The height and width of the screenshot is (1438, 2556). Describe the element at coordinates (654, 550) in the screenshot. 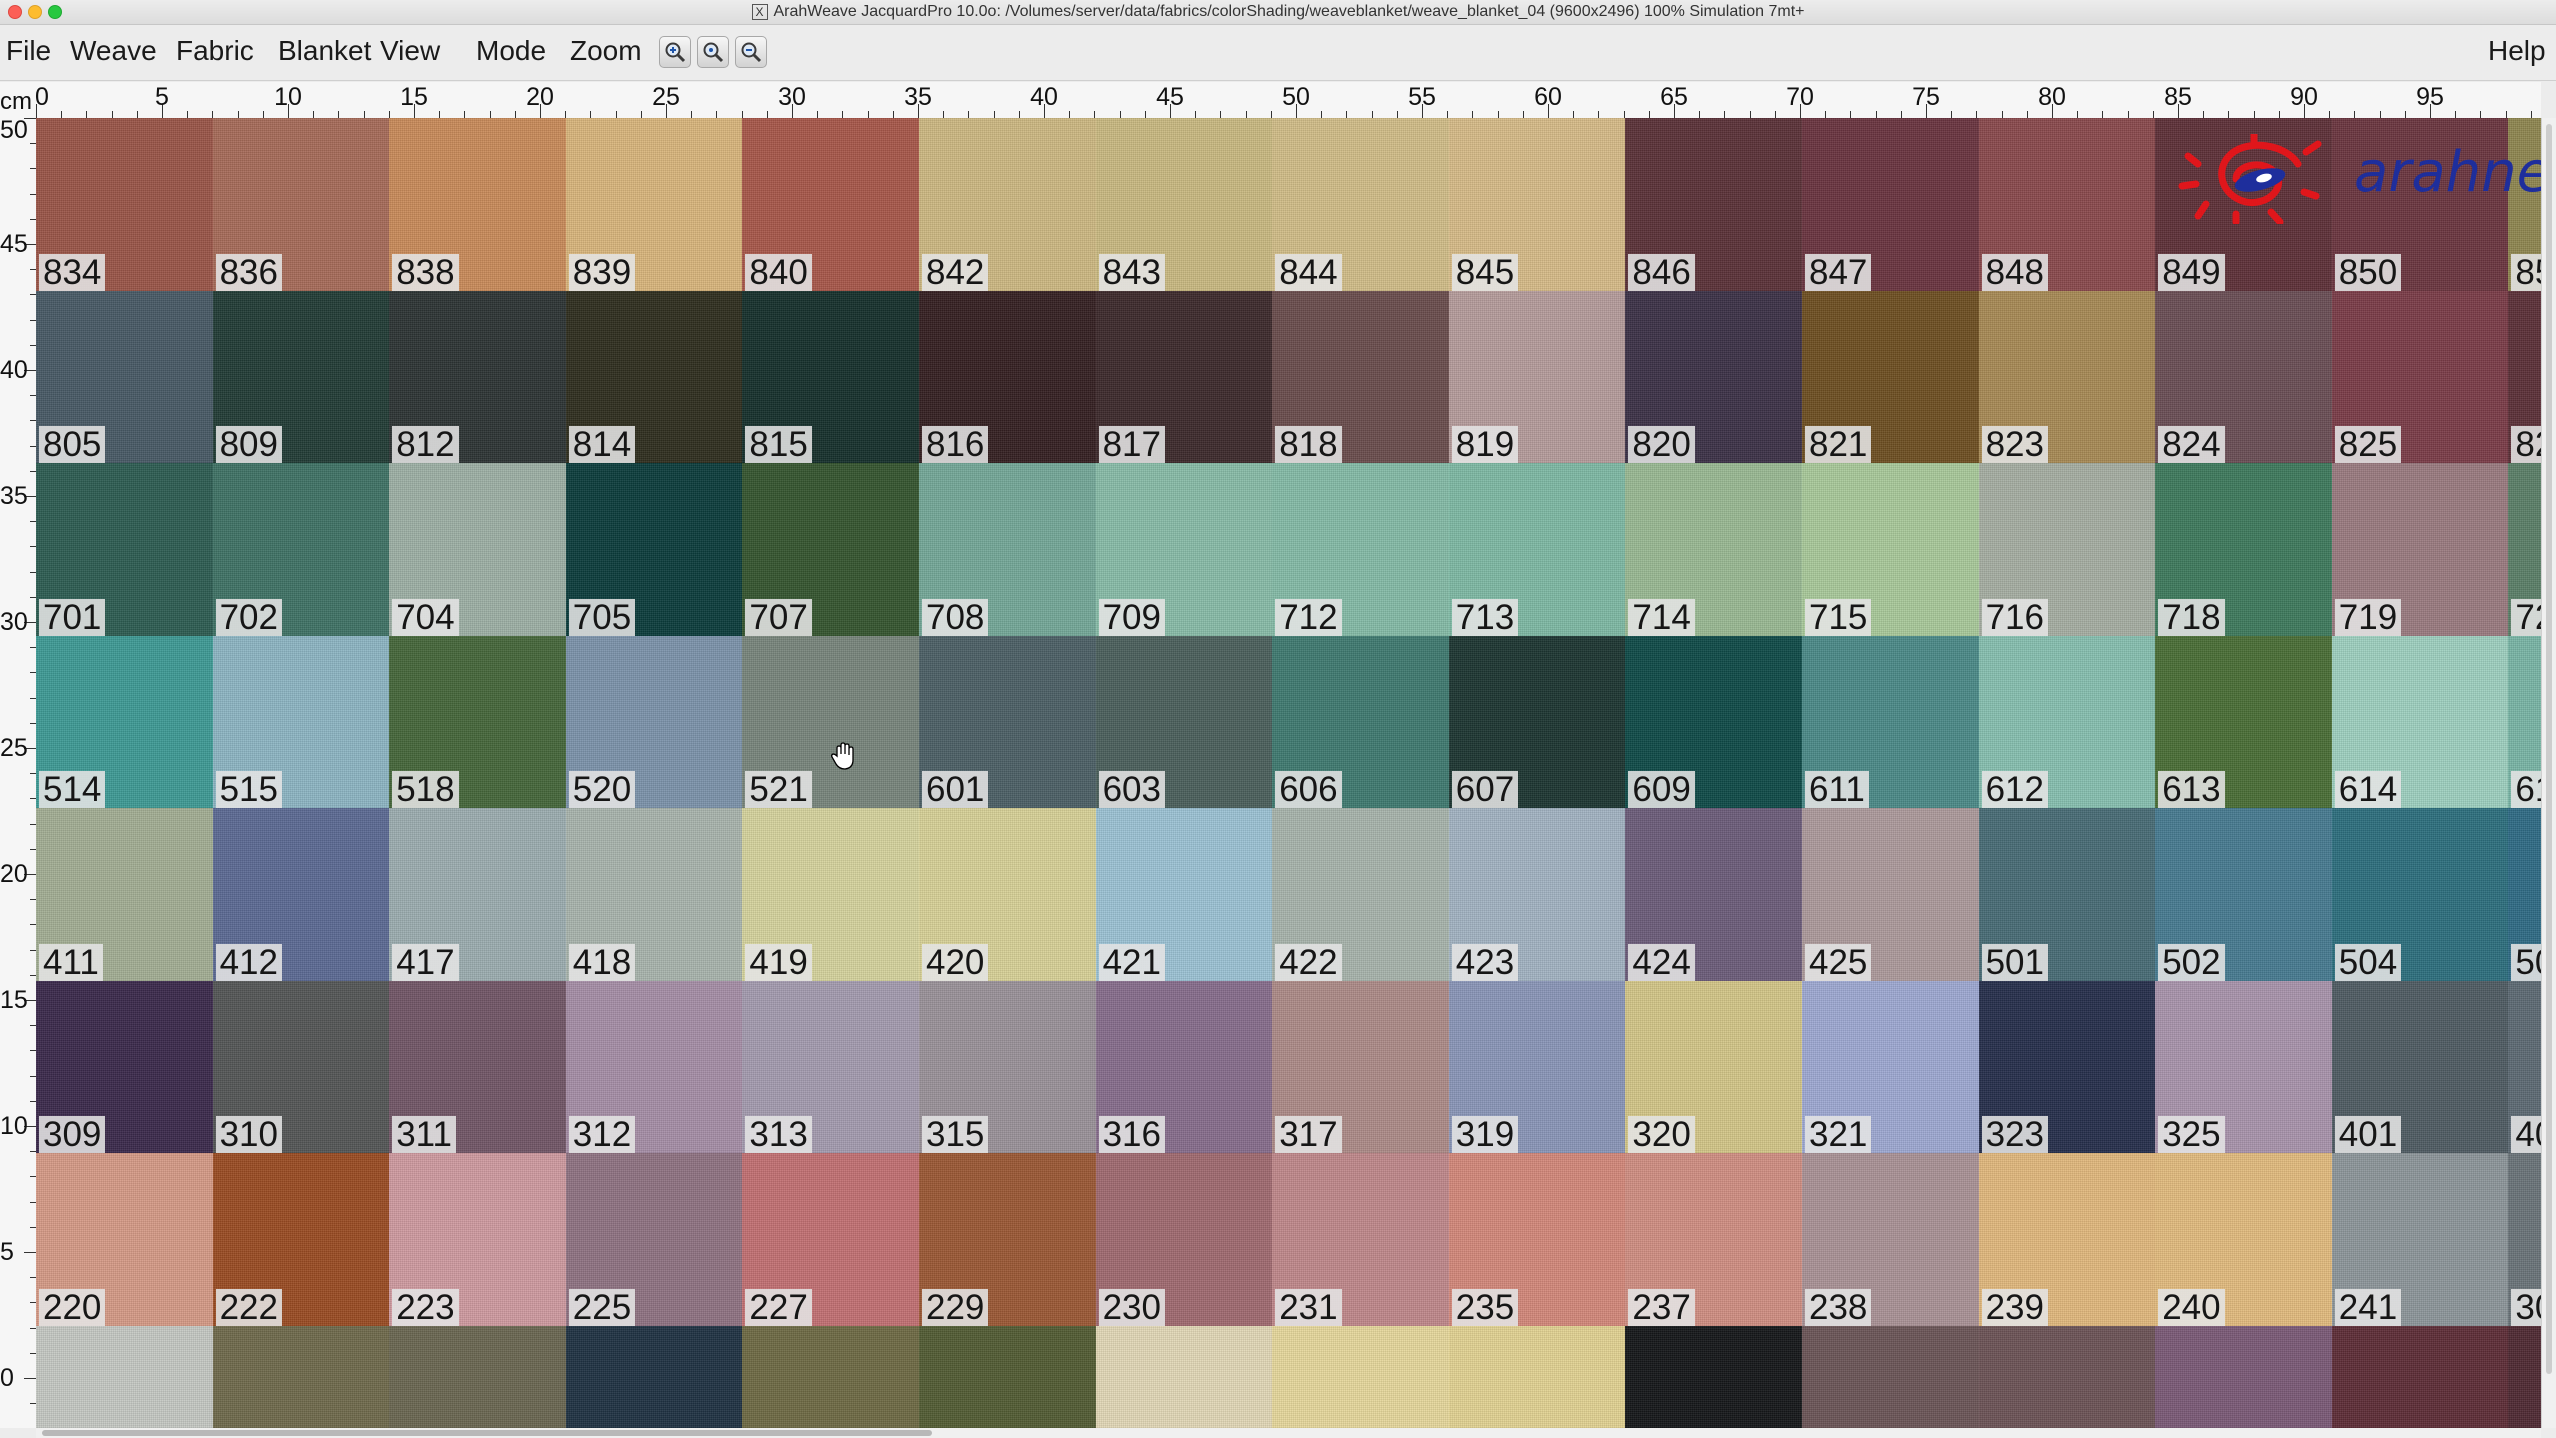

I see `color-swatch: 705` at that location.